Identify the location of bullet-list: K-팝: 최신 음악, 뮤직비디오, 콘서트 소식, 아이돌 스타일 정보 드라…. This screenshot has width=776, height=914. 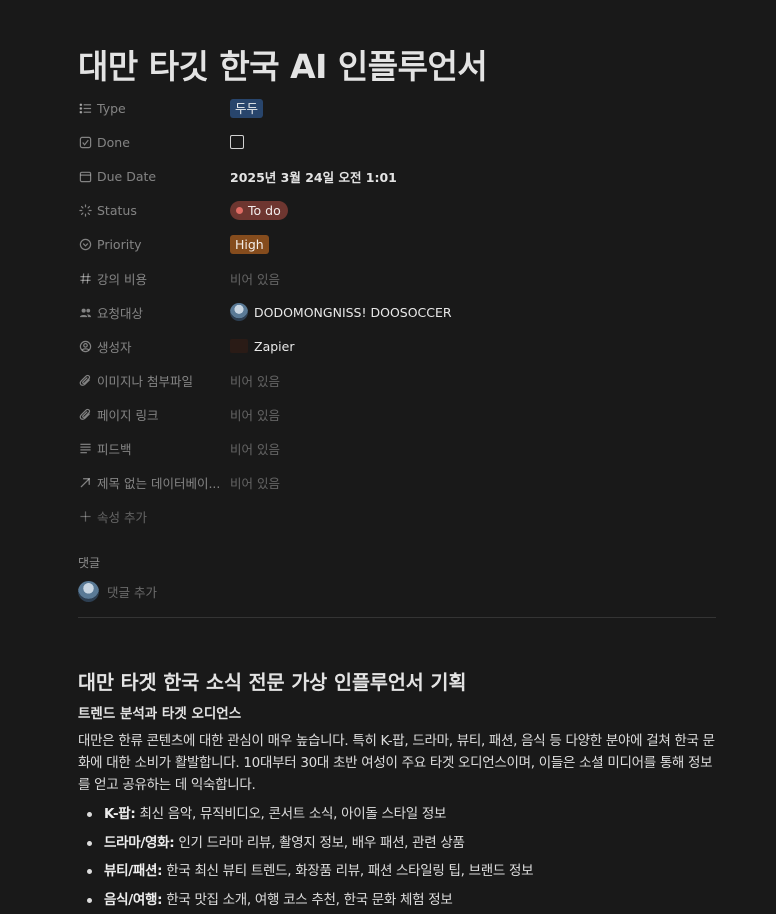
(398, 857).